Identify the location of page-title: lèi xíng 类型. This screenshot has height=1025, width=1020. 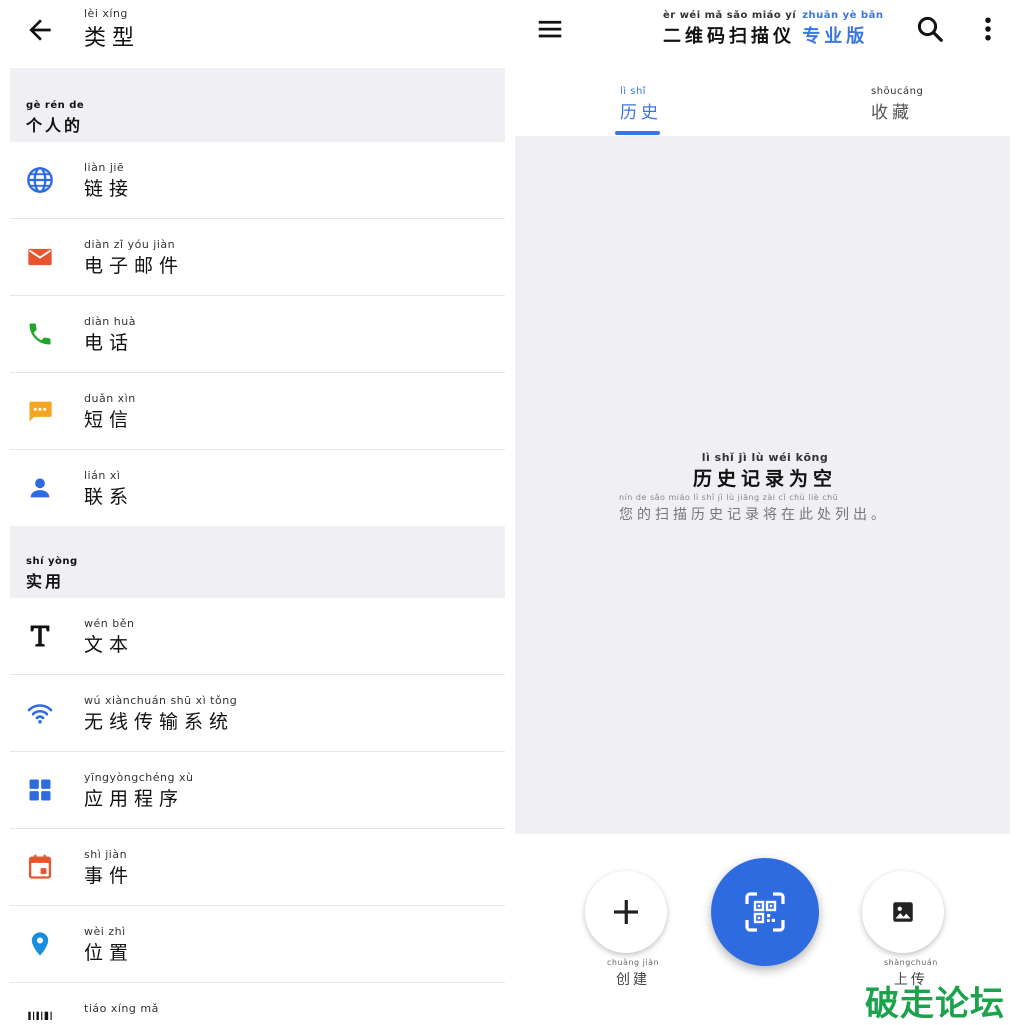
(112, 29).